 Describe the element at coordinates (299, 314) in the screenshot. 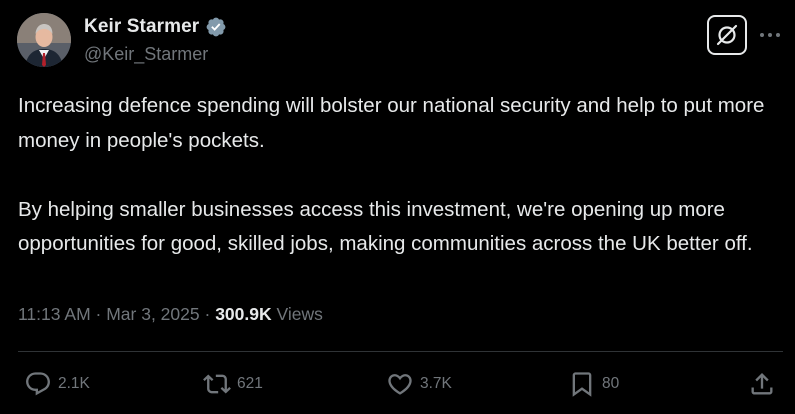

I see `views-label: Views` at that location.